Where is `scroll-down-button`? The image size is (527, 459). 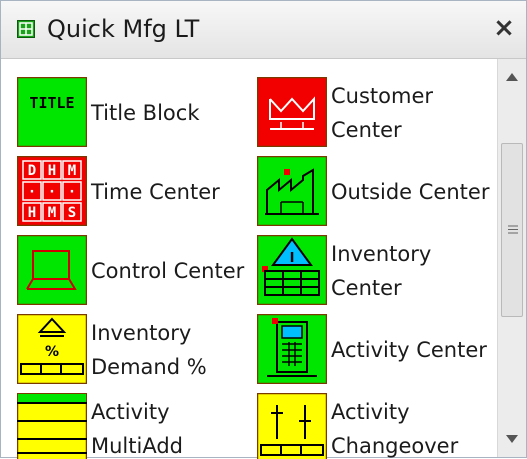 scroll-down-button is located at coordinates (512, 439).